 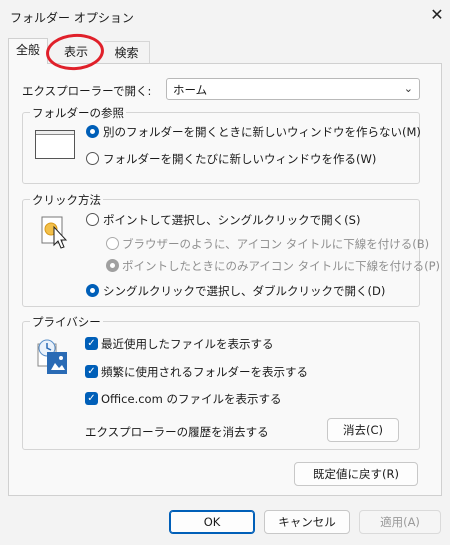 What do you see at coordinates (92, 219) in the screenshot?
I see `radio-single-click` at bounding box center [92, 219].